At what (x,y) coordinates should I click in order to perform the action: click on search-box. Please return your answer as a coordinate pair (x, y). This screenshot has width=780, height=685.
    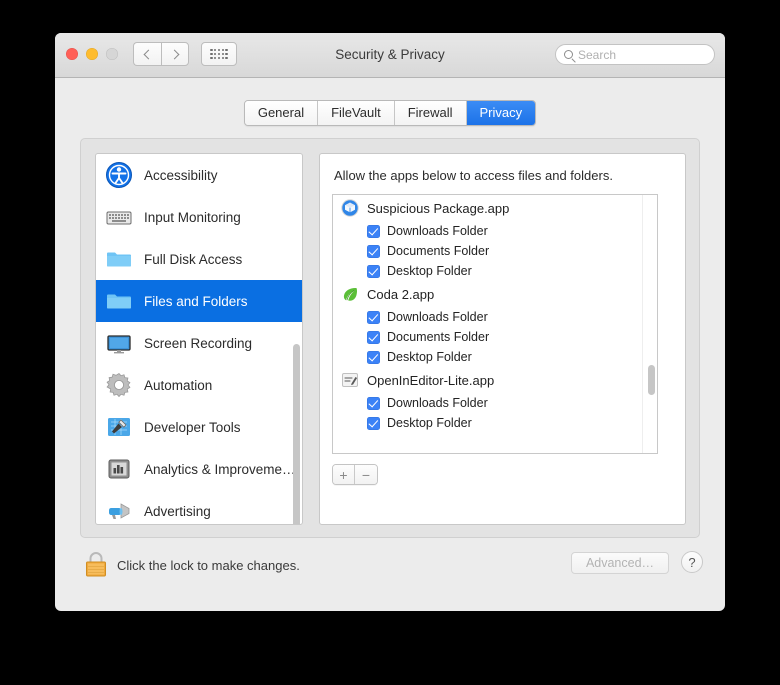
    Looking at the image, I should click on (635, 54).